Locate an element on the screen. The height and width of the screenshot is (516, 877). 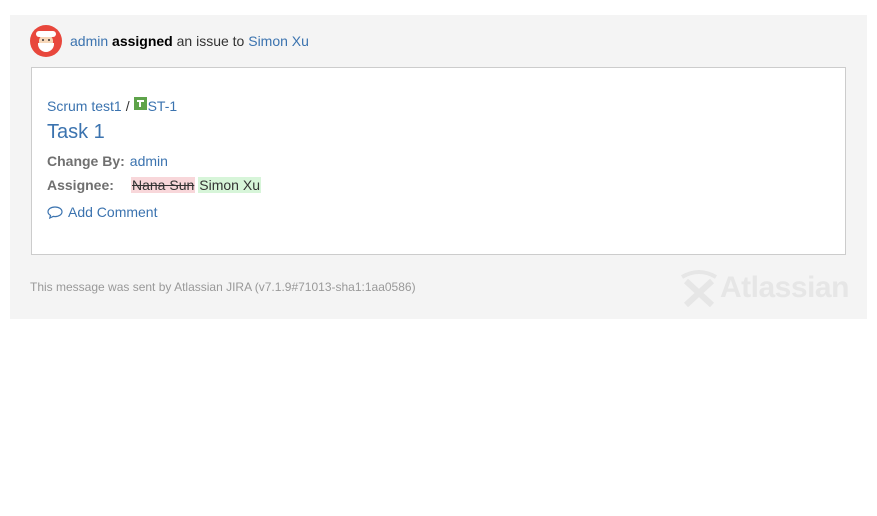
add-comment-link: Add Comment is located at coordinates (112, 212).